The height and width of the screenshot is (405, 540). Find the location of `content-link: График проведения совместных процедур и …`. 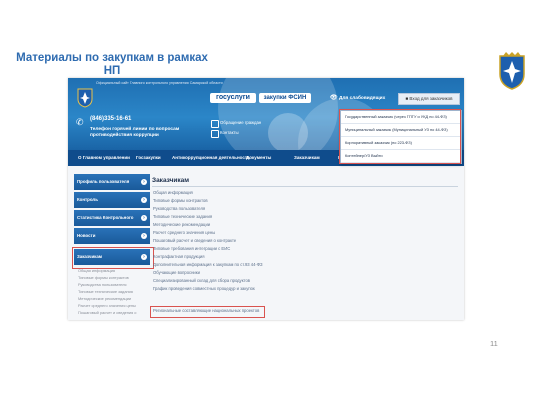

content-link: График проведения совместных процедур и … is located at coordinates (204, 288).